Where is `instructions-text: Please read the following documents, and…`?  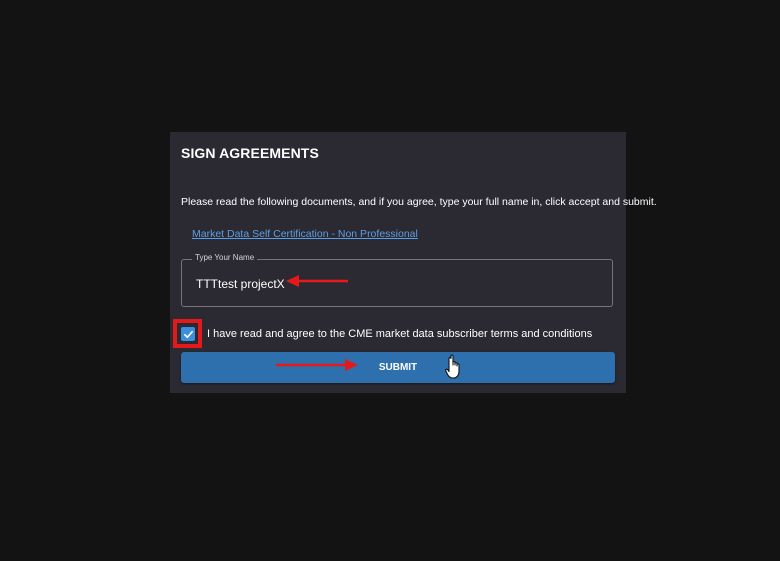
instructions-text: Please read the following documents, and… is located at coordinates (419, 202).